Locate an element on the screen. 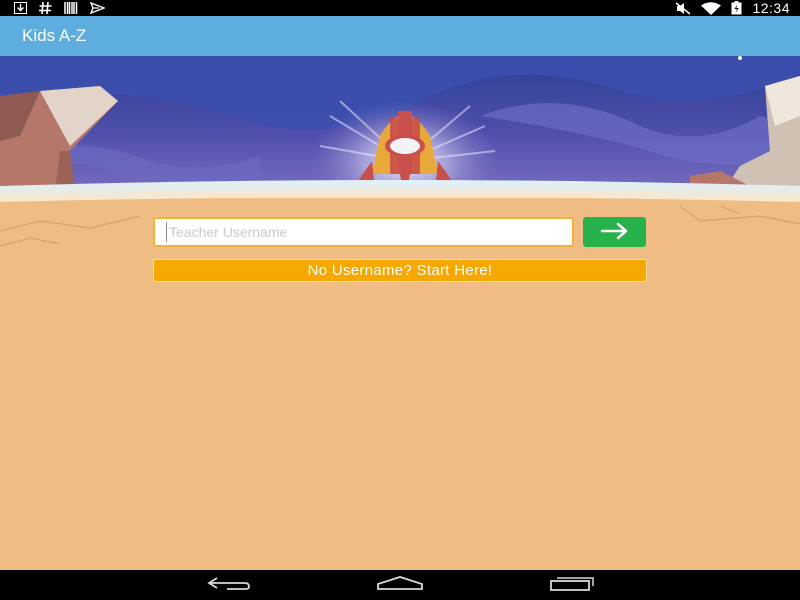 This screenshot has width=800, height=600. barcode-icon is located at coordinates (71, 8).